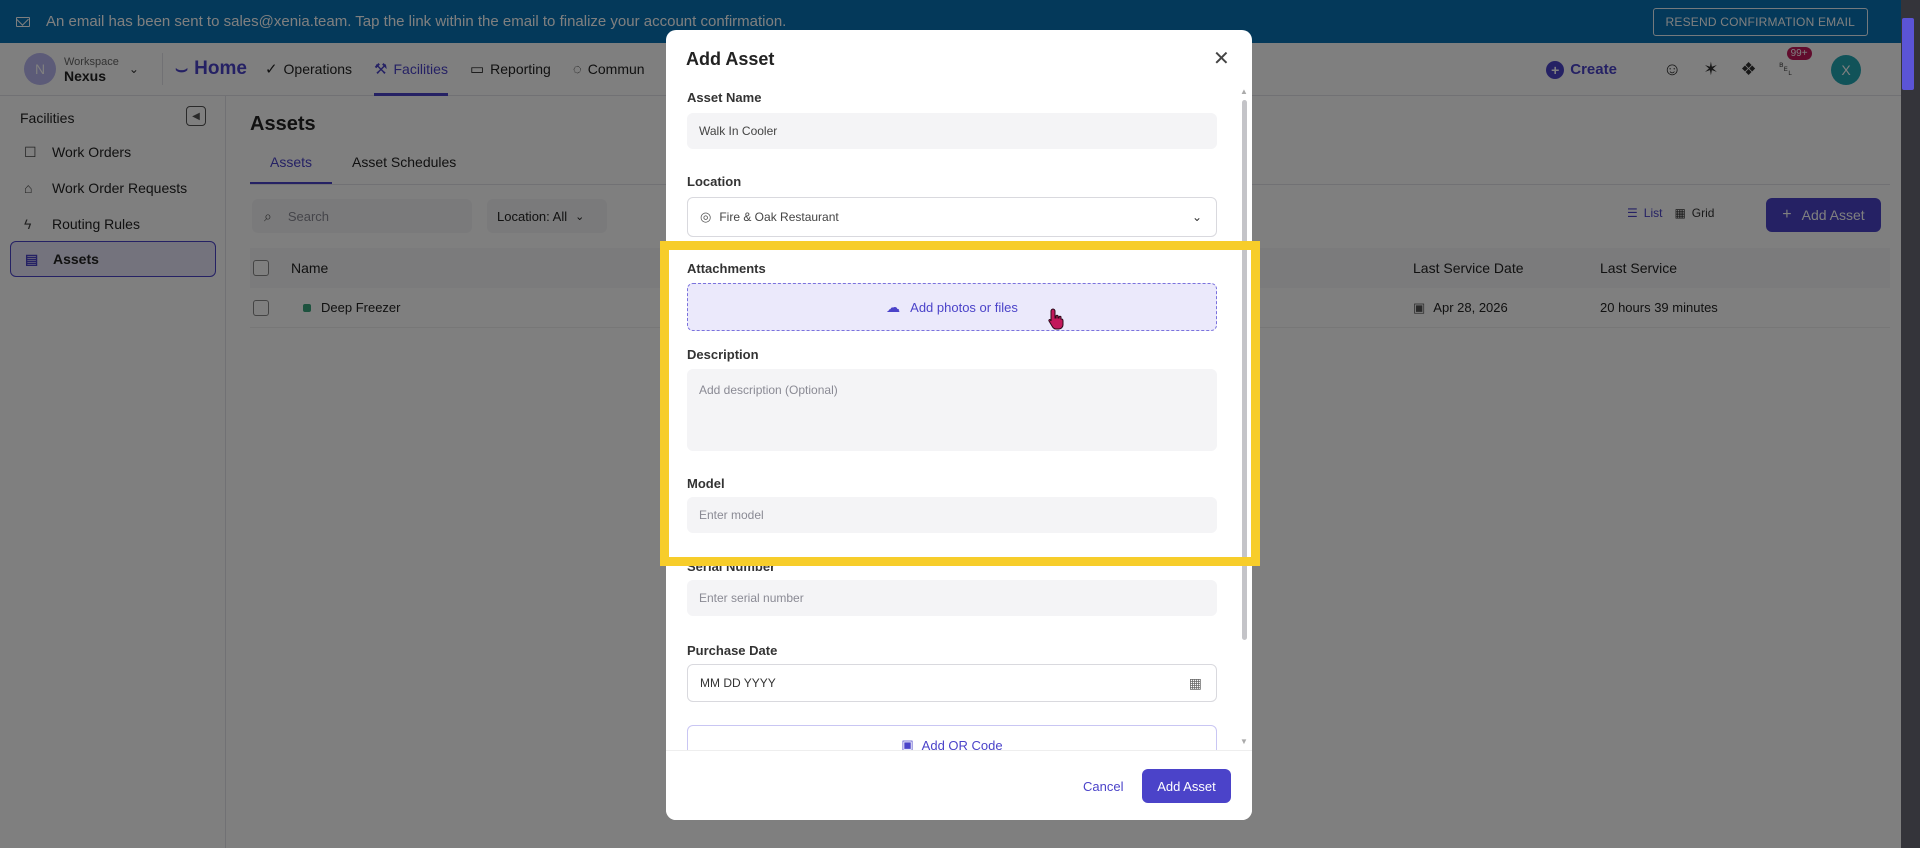 This screenshot has height=848, width=1920. I want to click on purchase-date-placeholder: MM DD YYYY, so click(738, 683).